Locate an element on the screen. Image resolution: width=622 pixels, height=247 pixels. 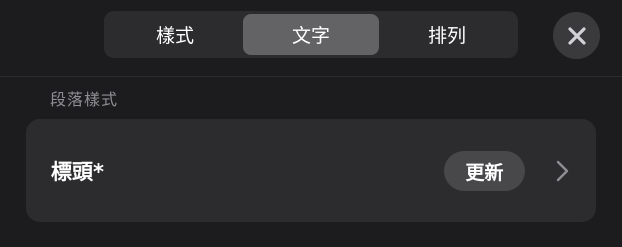
tab-text: 文字 is located at coordinates (311, 34).